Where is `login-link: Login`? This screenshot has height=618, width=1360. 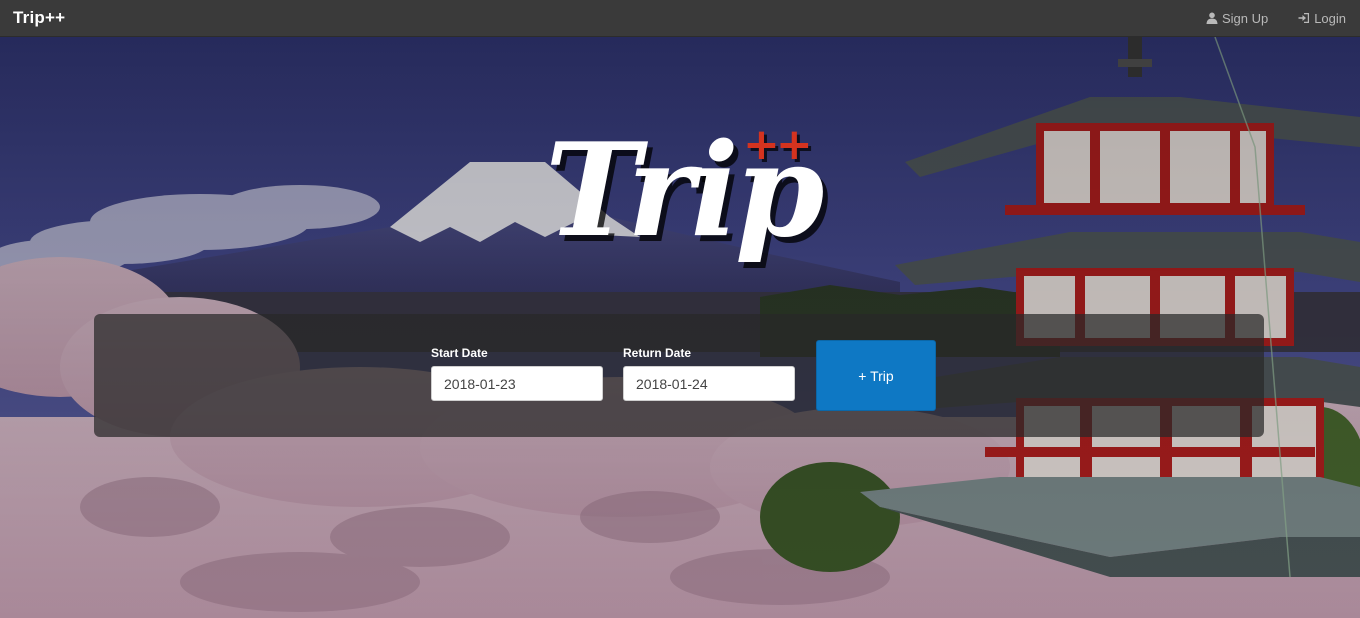 login-link: Login is located at coordinates (1322, 18).